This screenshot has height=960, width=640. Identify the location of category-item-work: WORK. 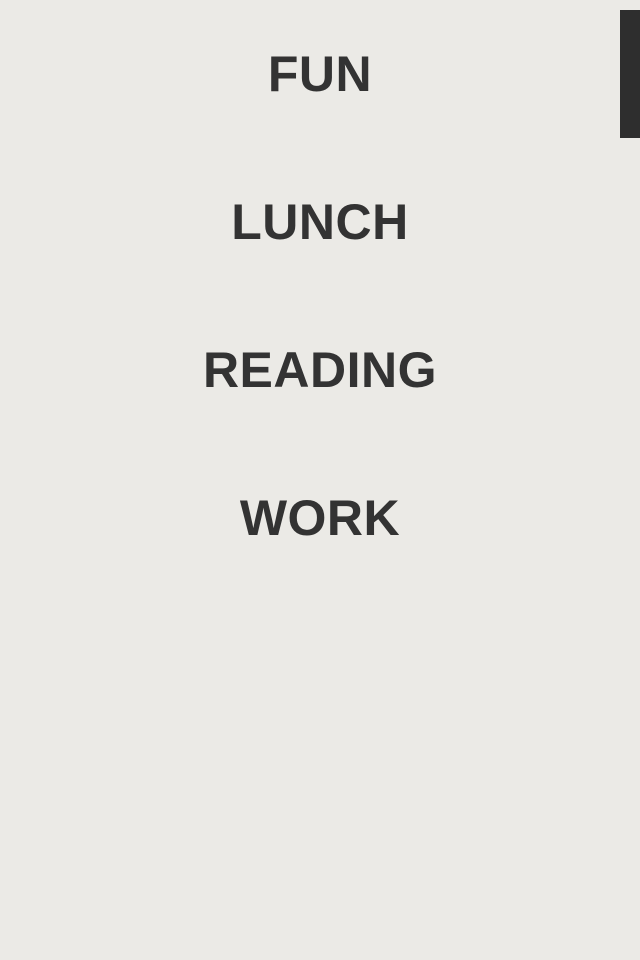
(320, 518).